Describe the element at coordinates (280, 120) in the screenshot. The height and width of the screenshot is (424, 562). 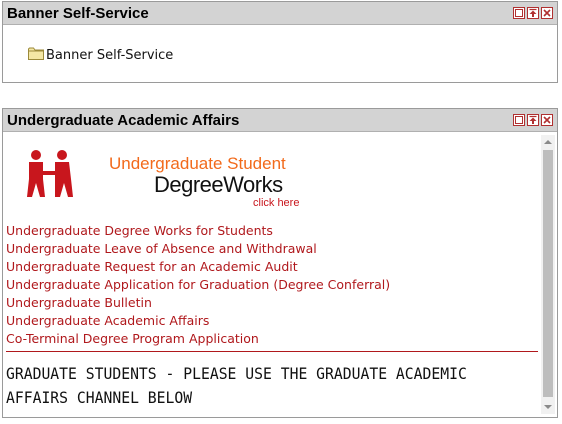
I see `channel-header: Undergraduate Academic Affairs` at that location.